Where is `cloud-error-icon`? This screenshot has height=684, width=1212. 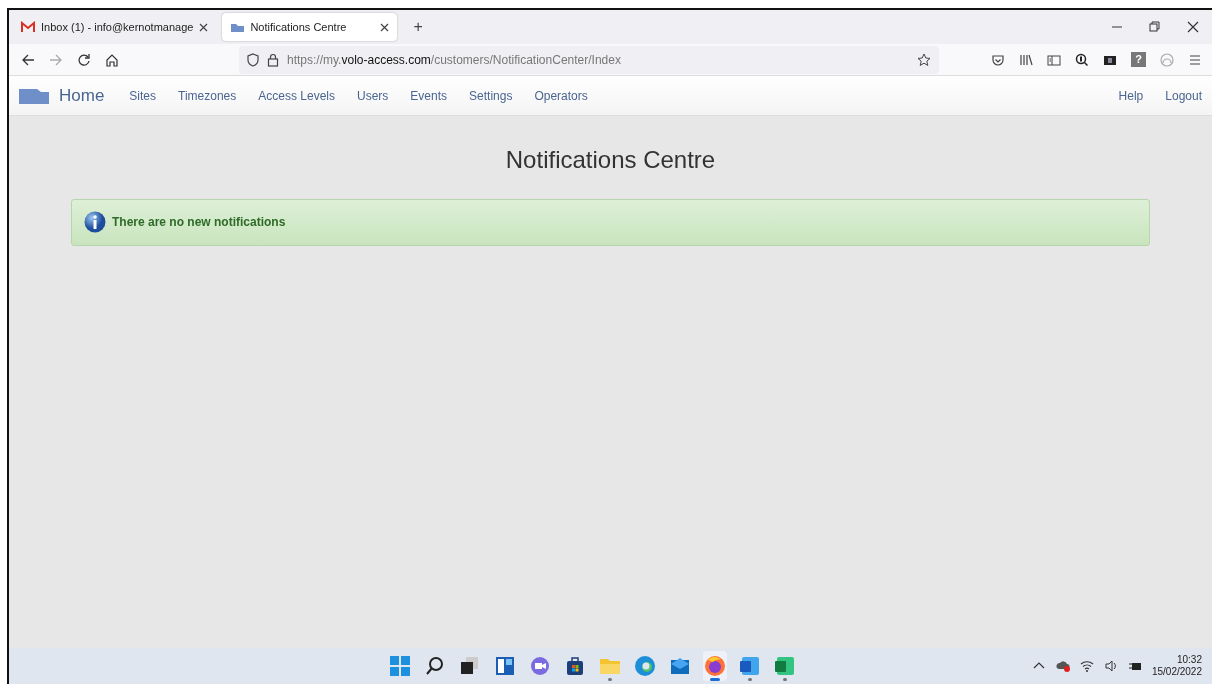 cloud-error-icon is located at coordinates (1062, 666).